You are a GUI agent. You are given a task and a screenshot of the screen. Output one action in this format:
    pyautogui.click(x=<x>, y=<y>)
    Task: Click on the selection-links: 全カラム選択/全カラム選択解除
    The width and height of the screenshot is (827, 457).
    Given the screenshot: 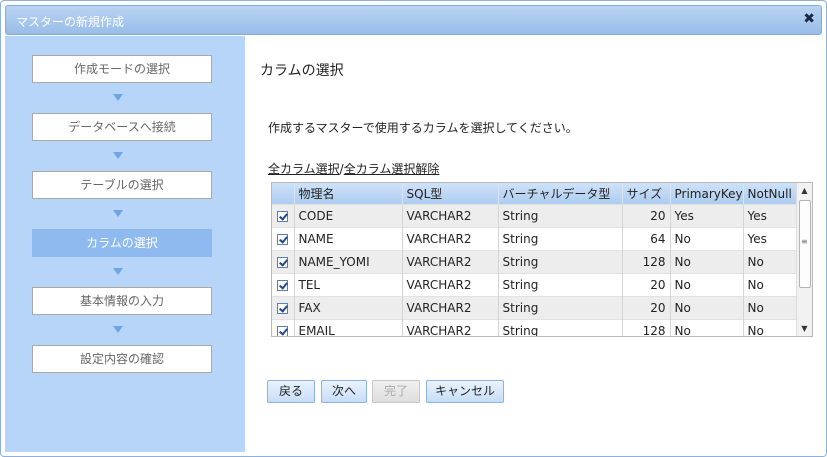 What is the action you would take?
    pyautogui.click(x=353, y=168)
    